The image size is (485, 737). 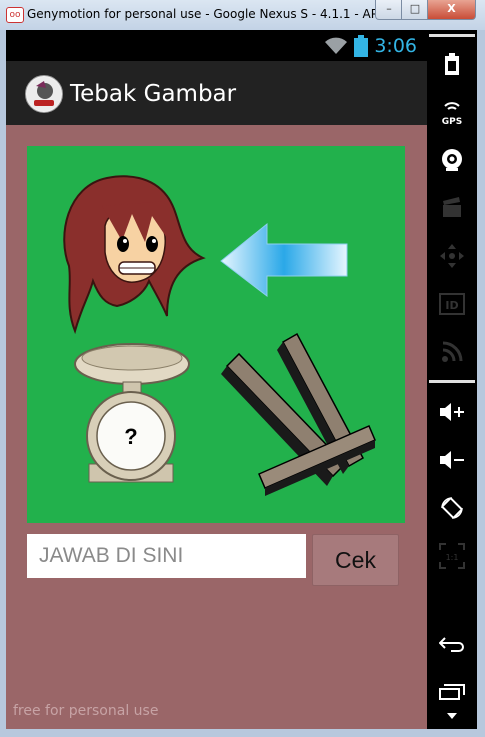 I want to click on id-label: ID, so click(x=451, y=305).